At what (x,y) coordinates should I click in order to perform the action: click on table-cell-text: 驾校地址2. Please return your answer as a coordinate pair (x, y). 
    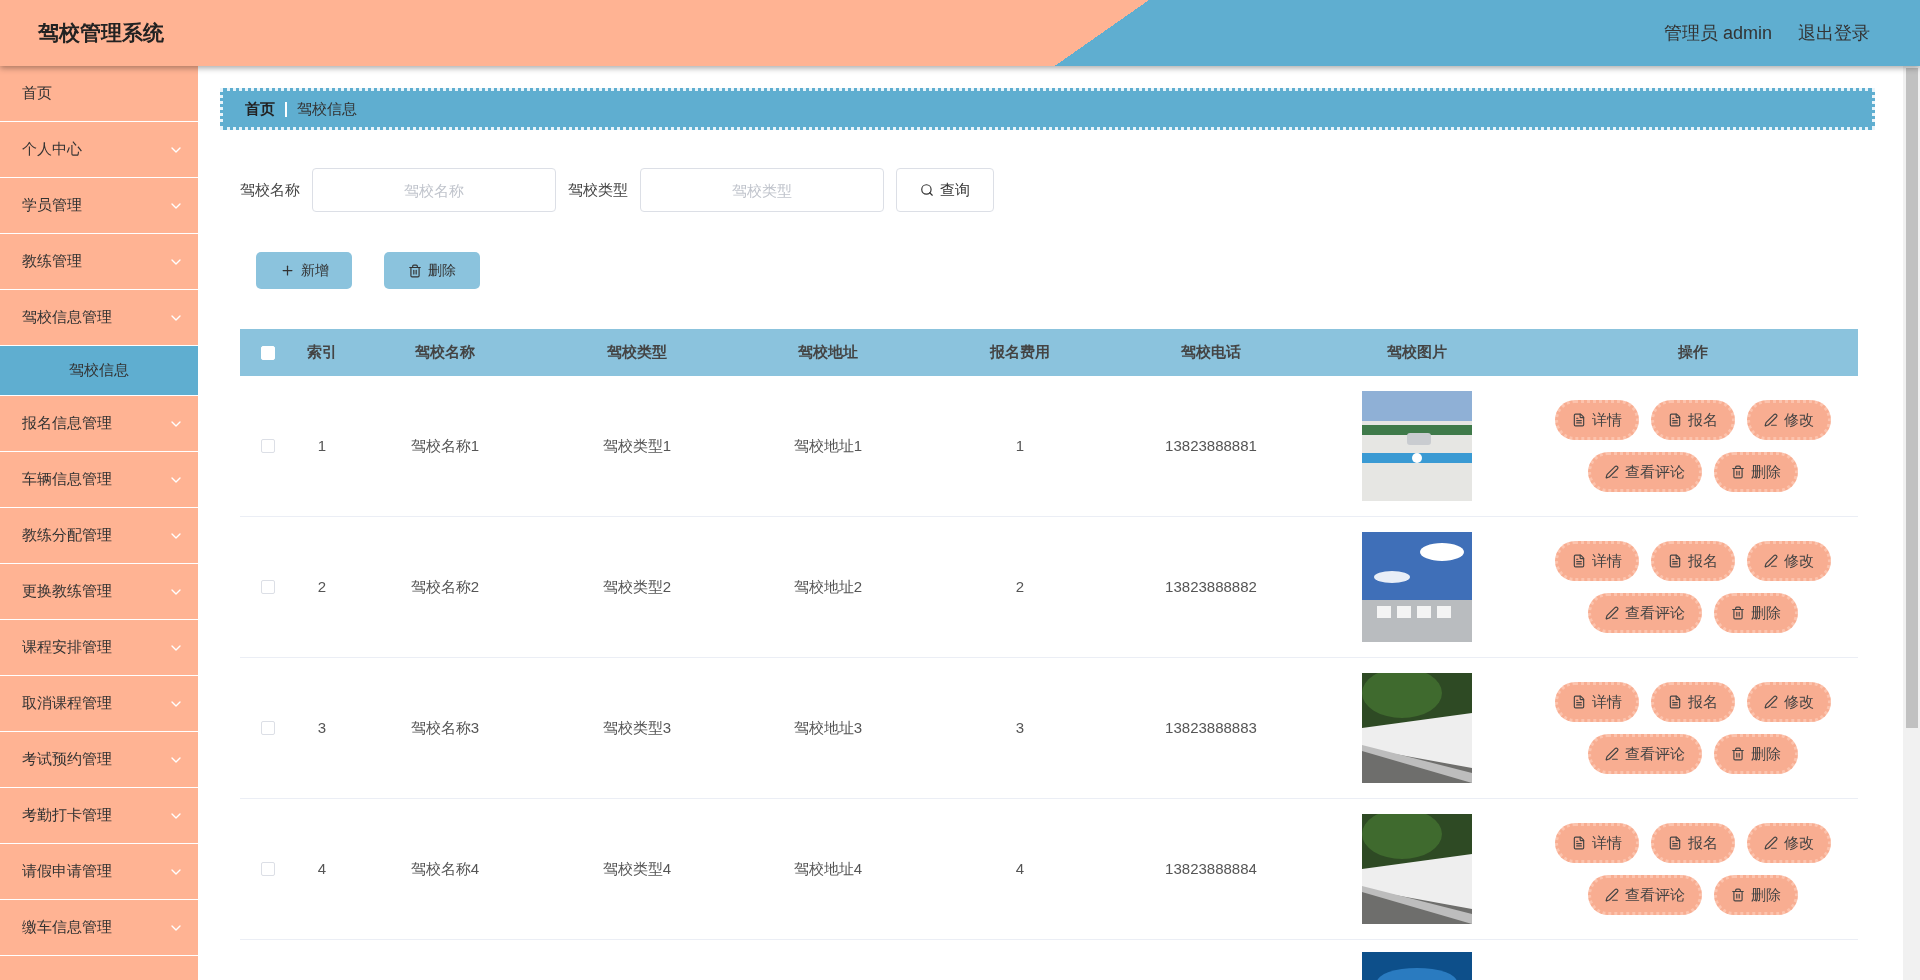
    Looking at the image, I should click on (828, 586).